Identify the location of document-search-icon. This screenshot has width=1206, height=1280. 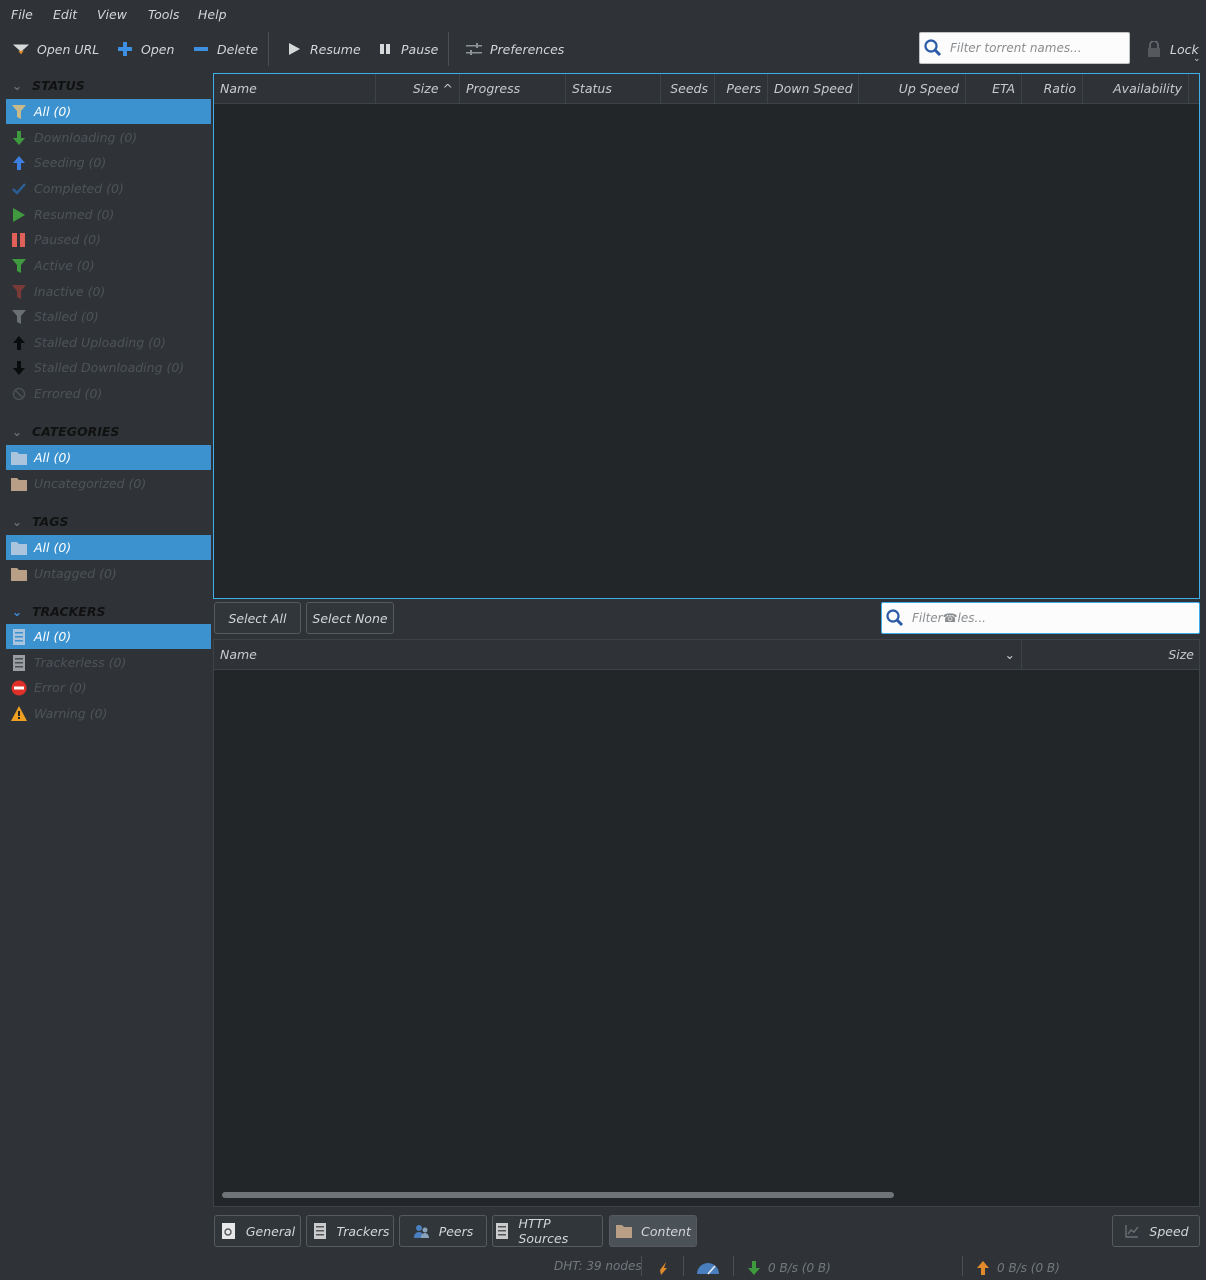
(229, 1231).